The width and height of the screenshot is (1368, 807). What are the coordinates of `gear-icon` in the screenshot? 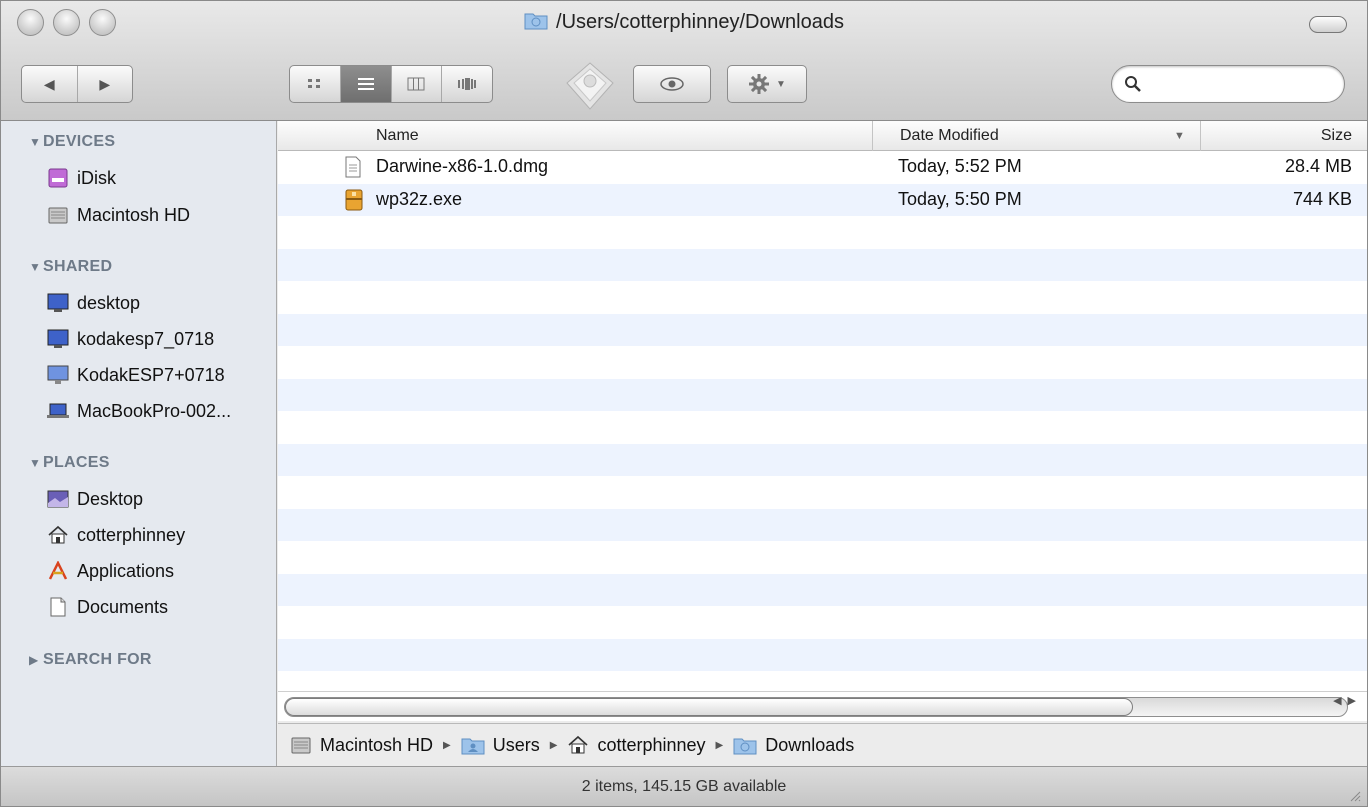 It's located at (759, 84).